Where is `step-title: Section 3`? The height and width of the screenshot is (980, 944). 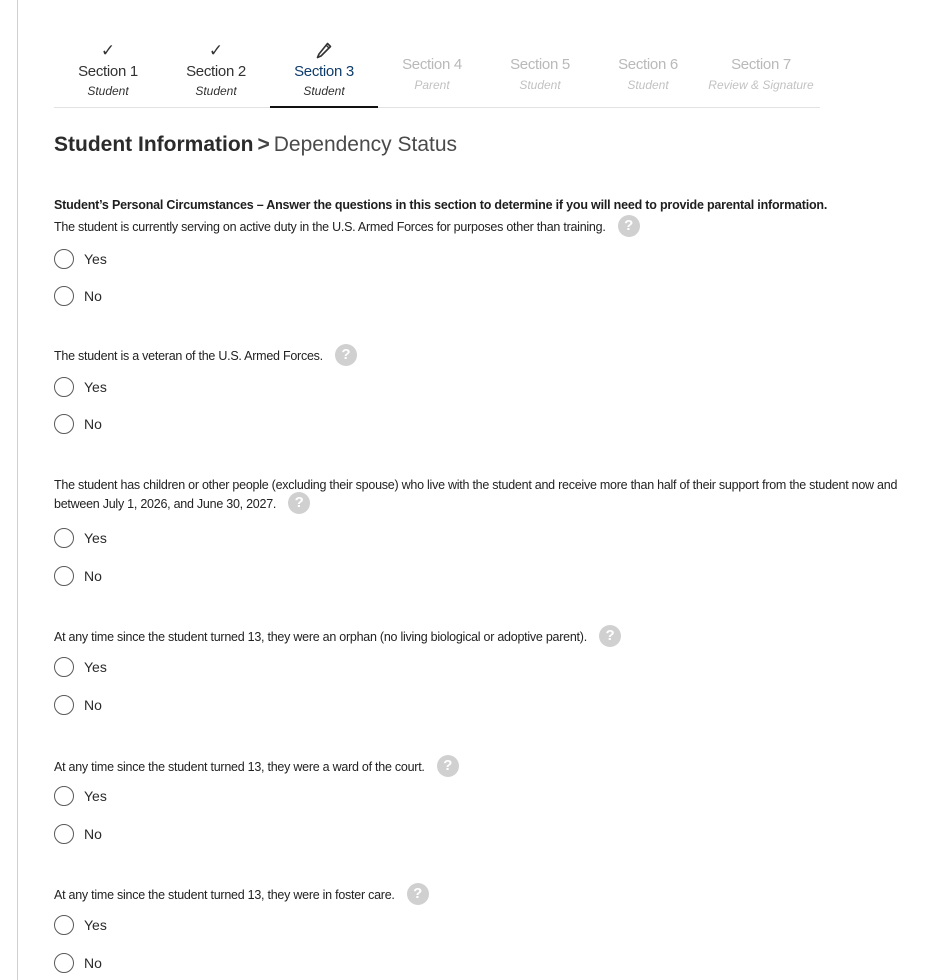
step-title: Section 3 is located at coordinates (324, 71).